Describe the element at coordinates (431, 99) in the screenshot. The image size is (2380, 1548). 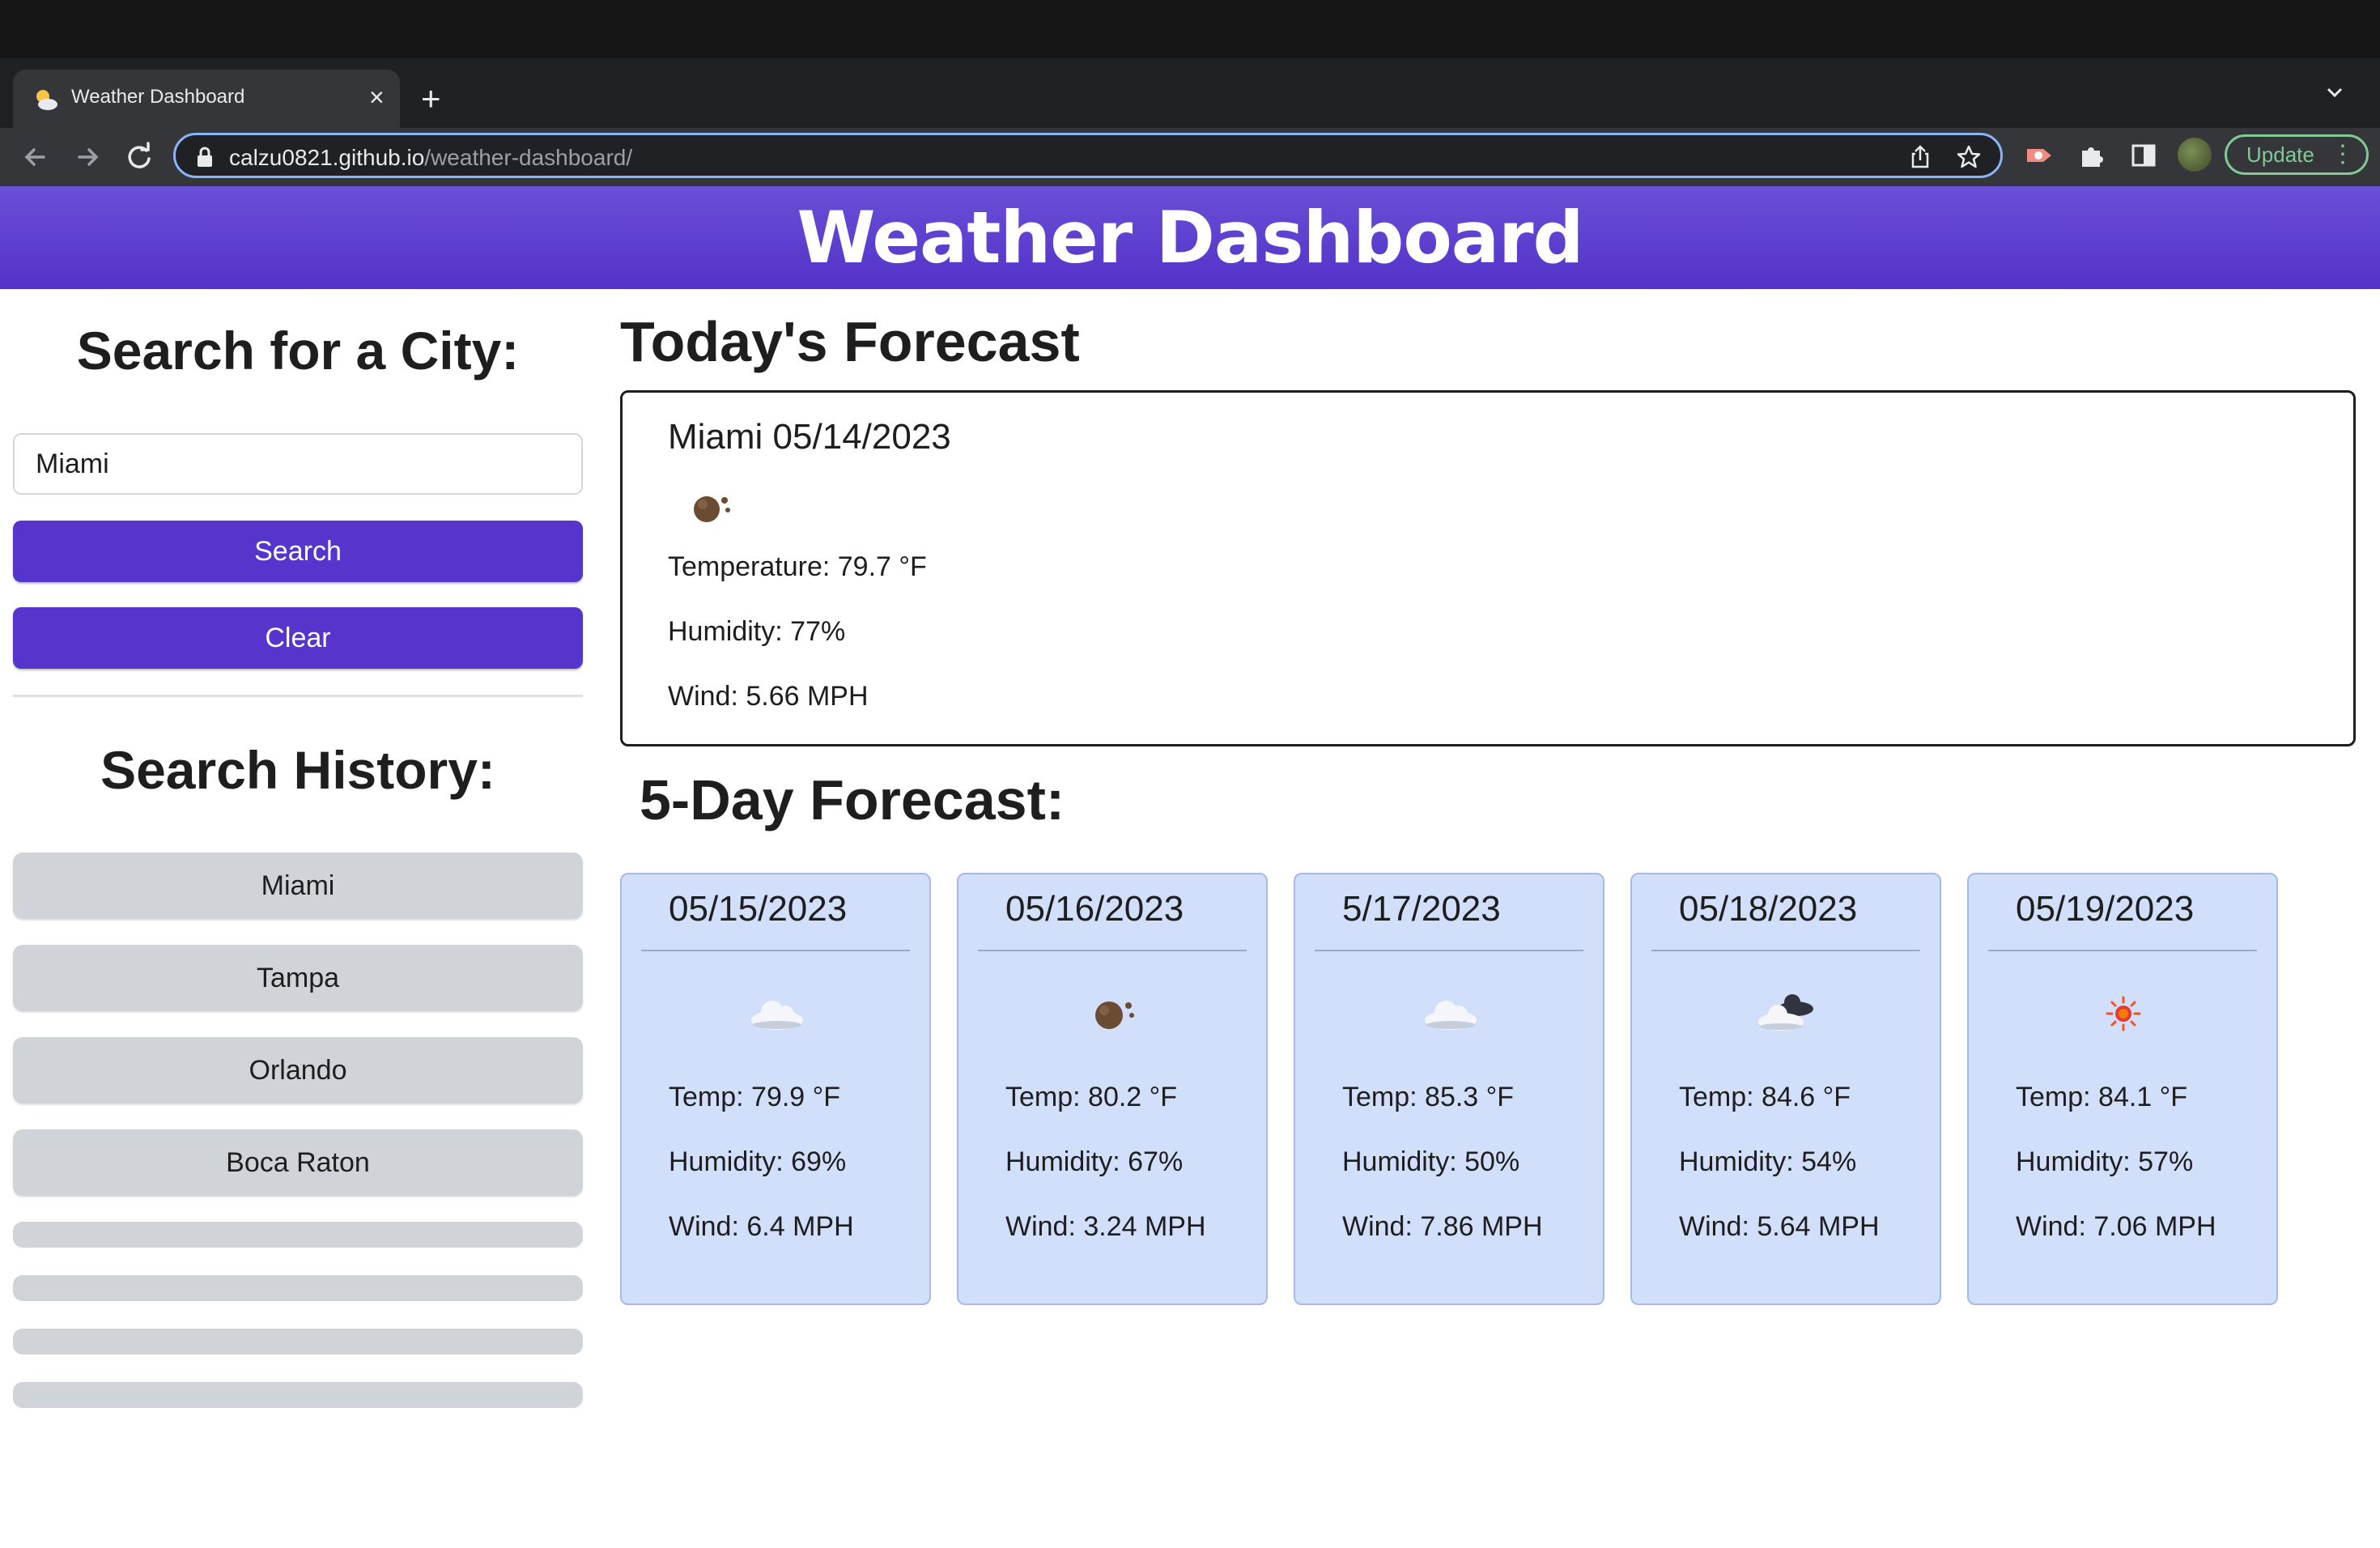
I see `new-tab-icon: +` at that location.